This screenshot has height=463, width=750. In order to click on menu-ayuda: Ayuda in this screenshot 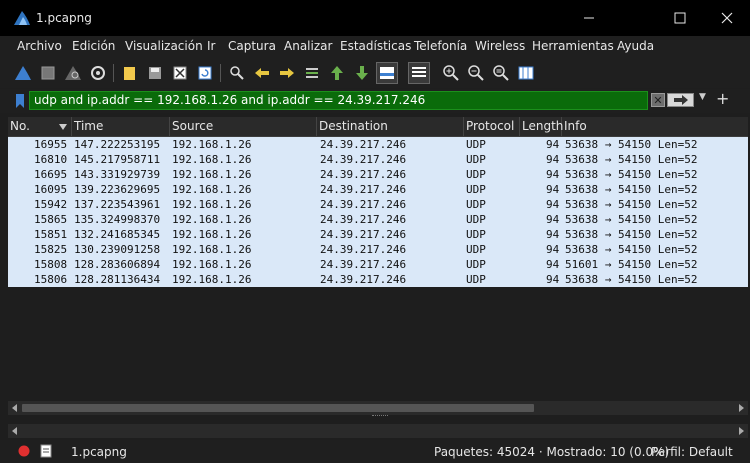, I will do `click(635, 46)`.